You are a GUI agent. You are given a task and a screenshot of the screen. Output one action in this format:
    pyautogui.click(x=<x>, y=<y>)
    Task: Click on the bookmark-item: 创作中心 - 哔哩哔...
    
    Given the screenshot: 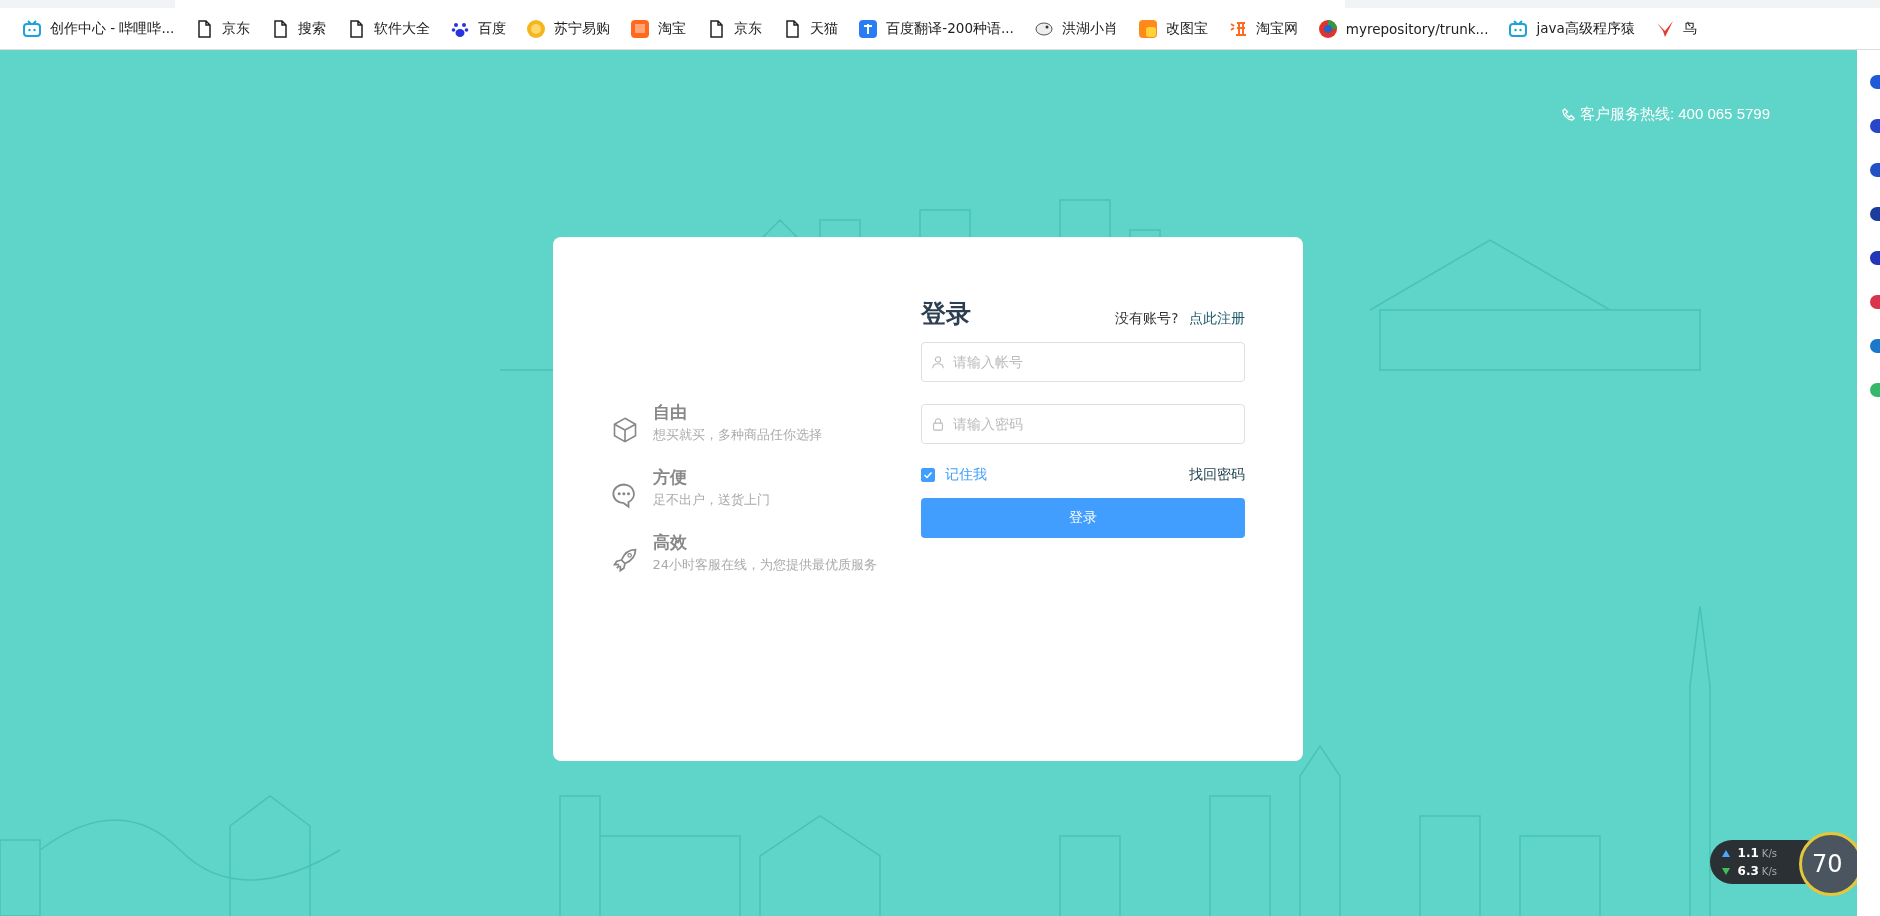 What is the action you would take?
    pyautogui.click(x=98, y=28)
    